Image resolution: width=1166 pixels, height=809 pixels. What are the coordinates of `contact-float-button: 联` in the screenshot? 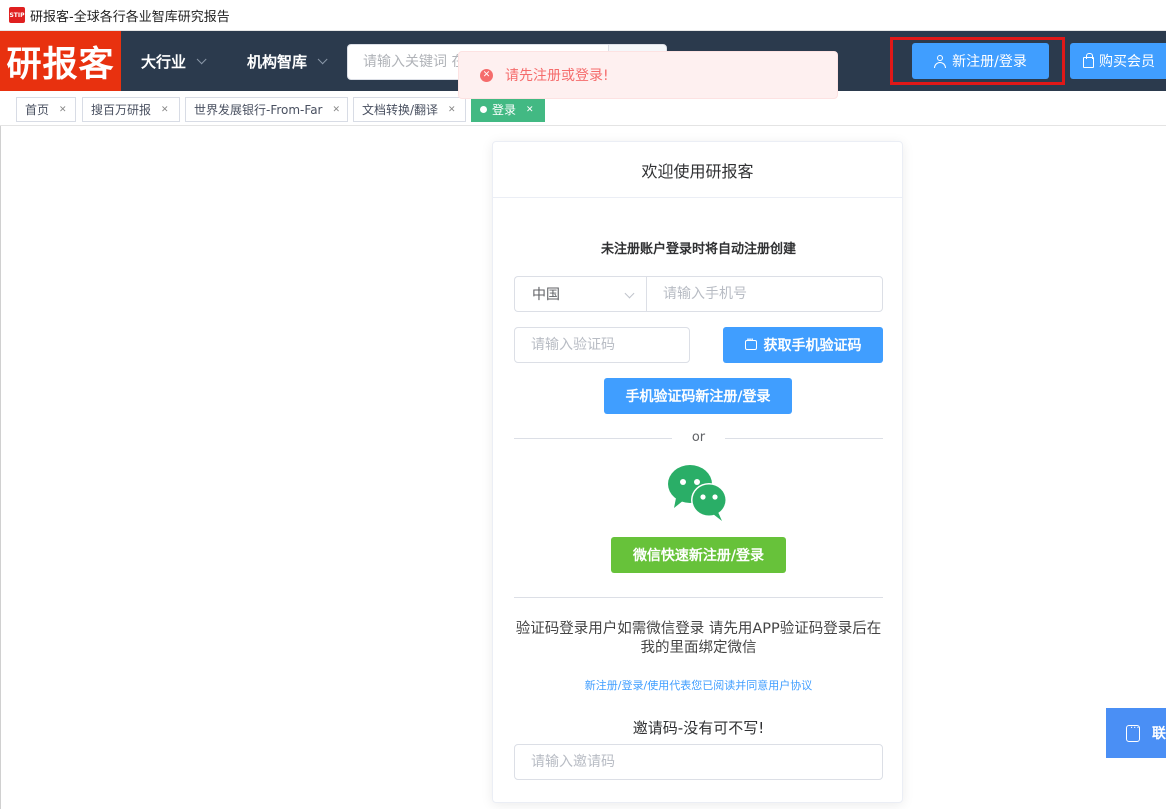 It's located at (1136, 733).